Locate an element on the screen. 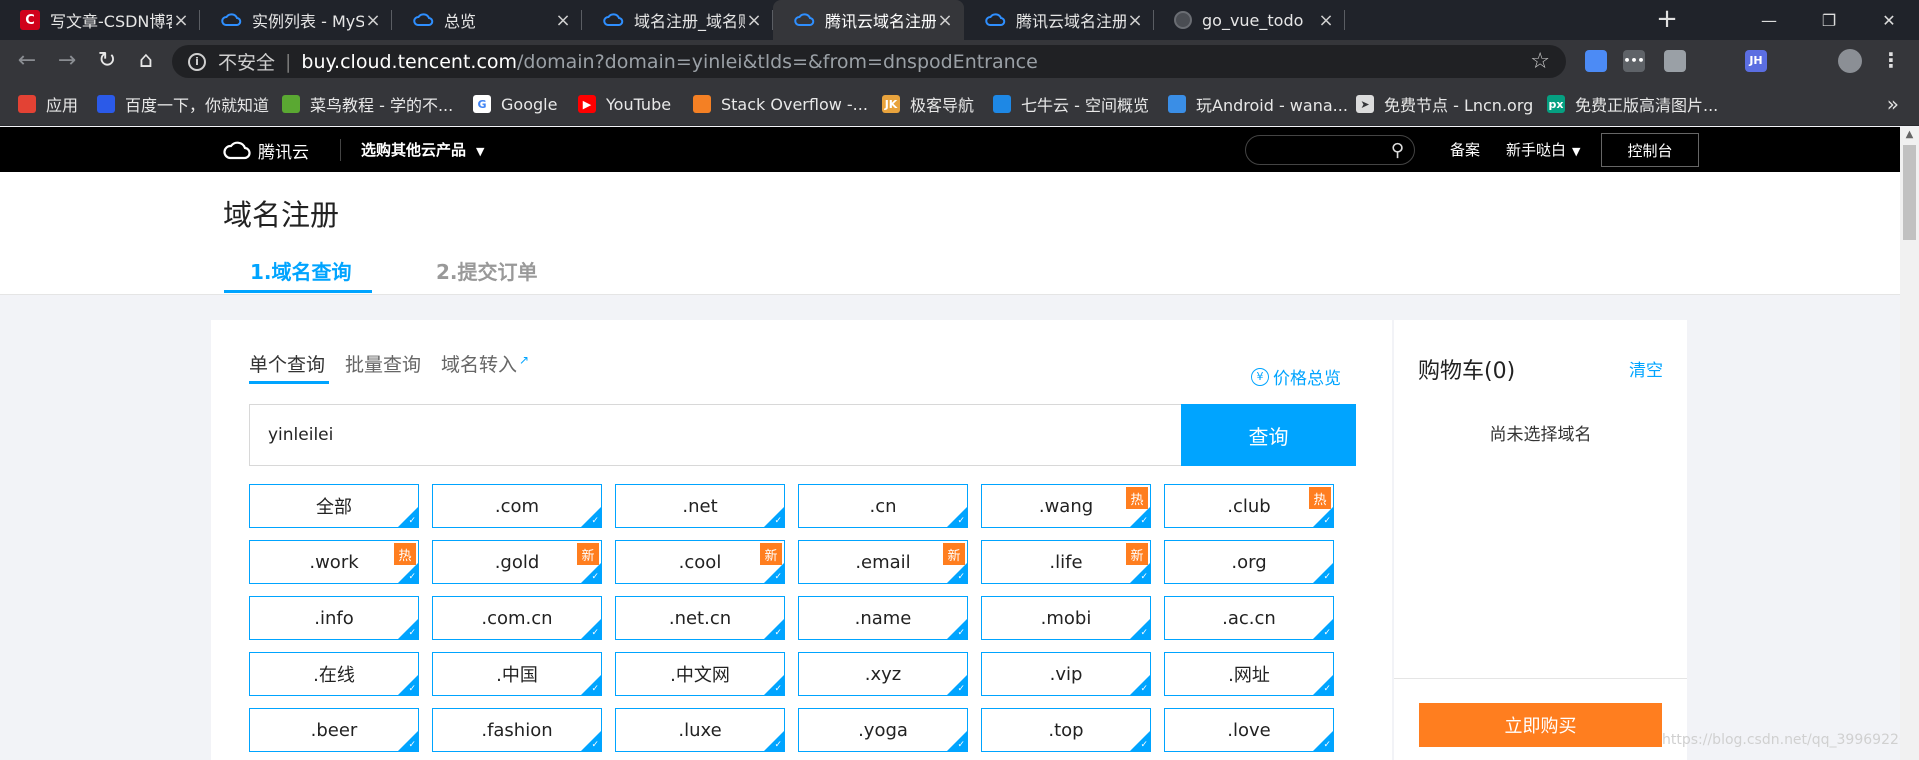 The image size is (1919, 760). browser-tab: 总览 × is located at coordinates (487, 20).